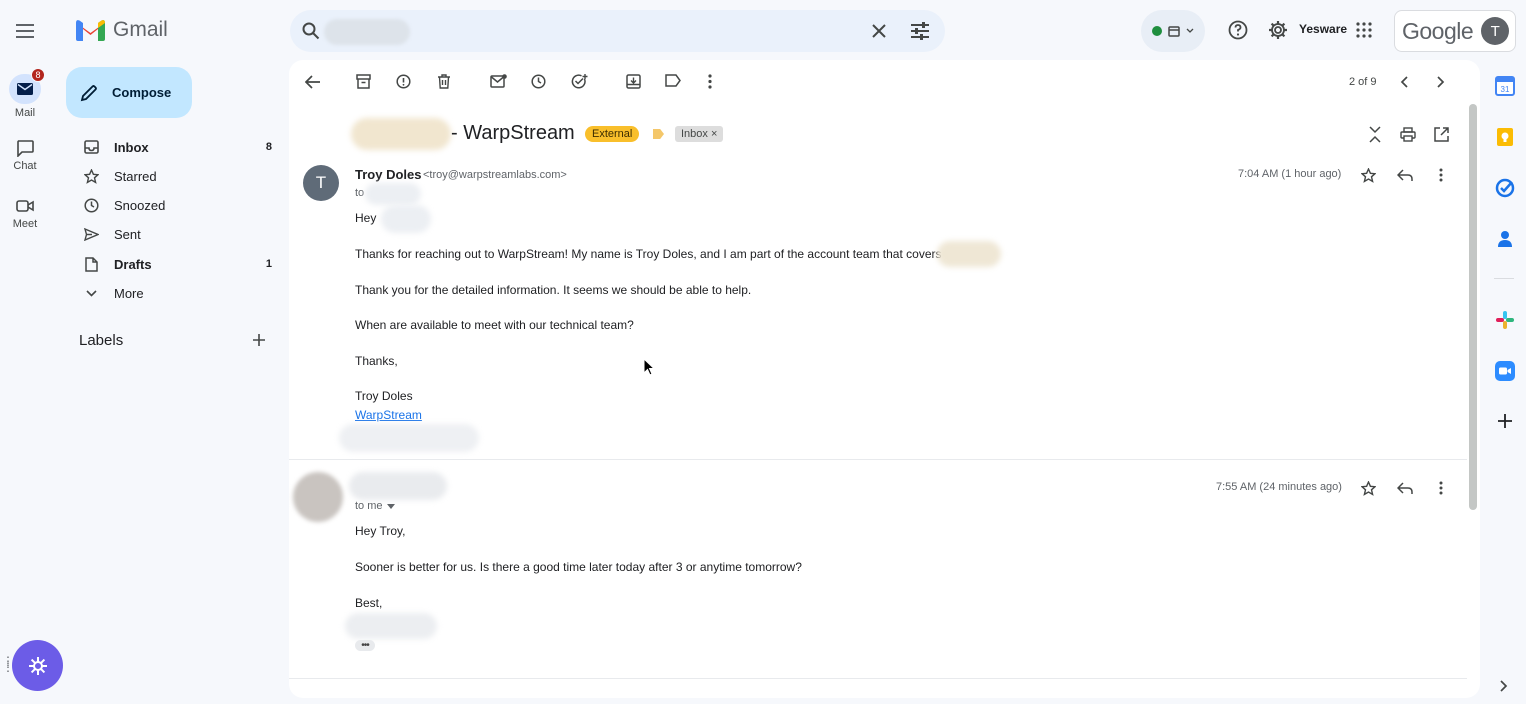  Describe the element at coordinates (633, 81) in the screenshot. I see `move-to-icon` at that location.